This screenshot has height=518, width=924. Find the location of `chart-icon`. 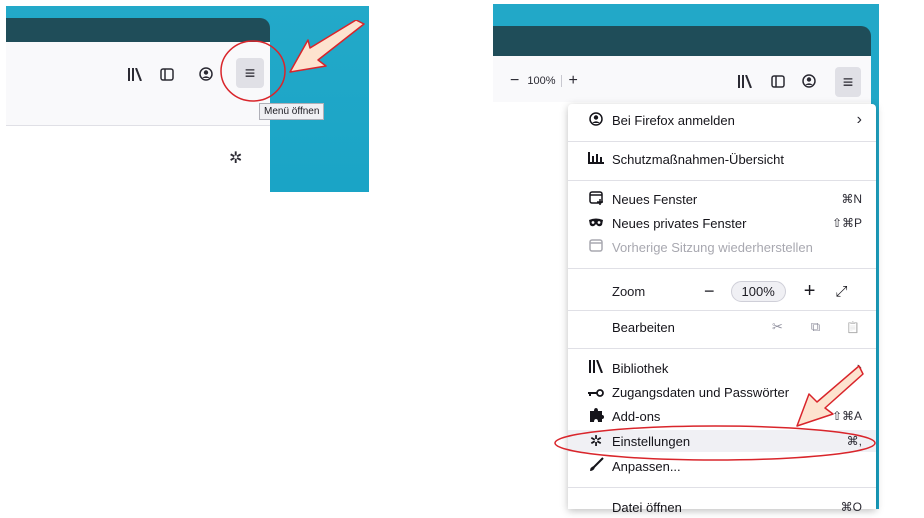

chart-icon is located at coordinates (596, 159).